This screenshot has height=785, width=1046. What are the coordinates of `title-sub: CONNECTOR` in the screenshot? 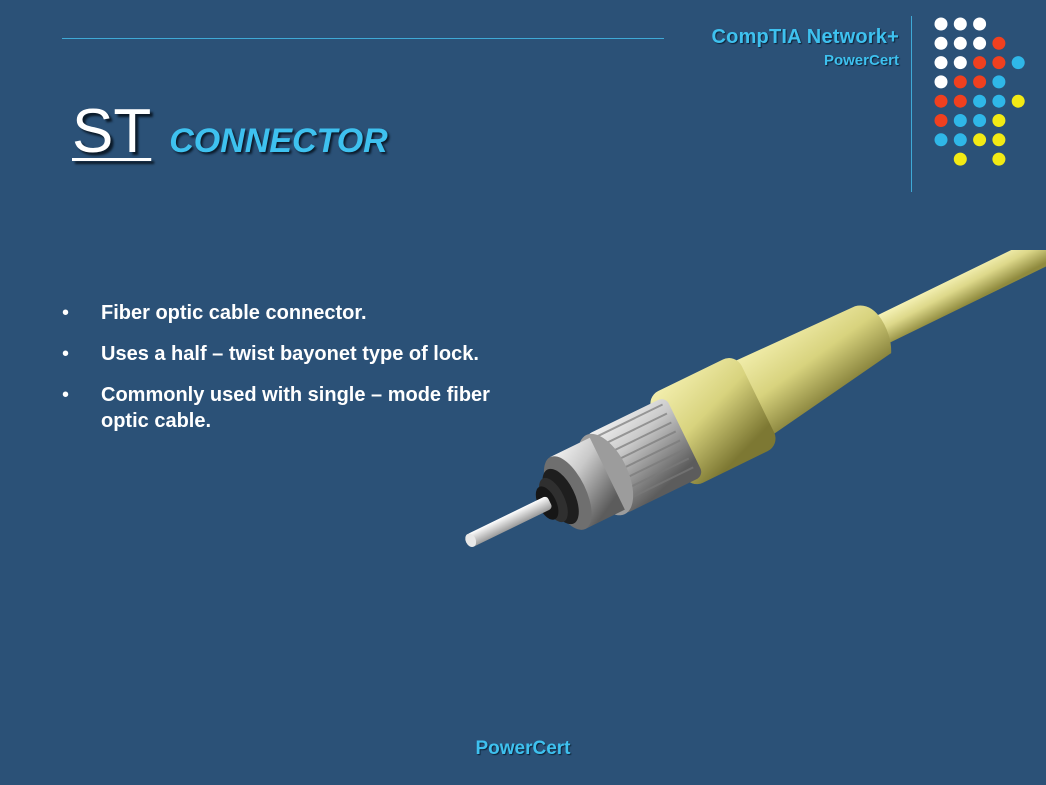 It's located at (278, 141).